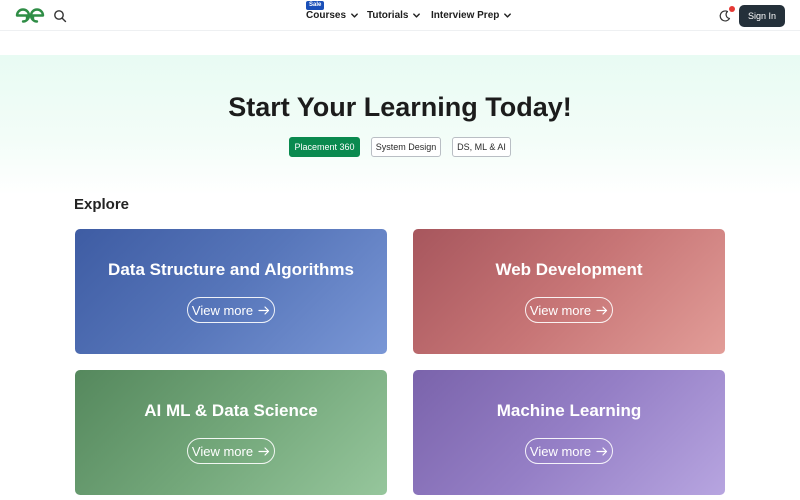 The width and height of the screenshot is (800, 500). Describe the element at coordinates (60, 16) in the screenshot. I see `search-icon` at that location.